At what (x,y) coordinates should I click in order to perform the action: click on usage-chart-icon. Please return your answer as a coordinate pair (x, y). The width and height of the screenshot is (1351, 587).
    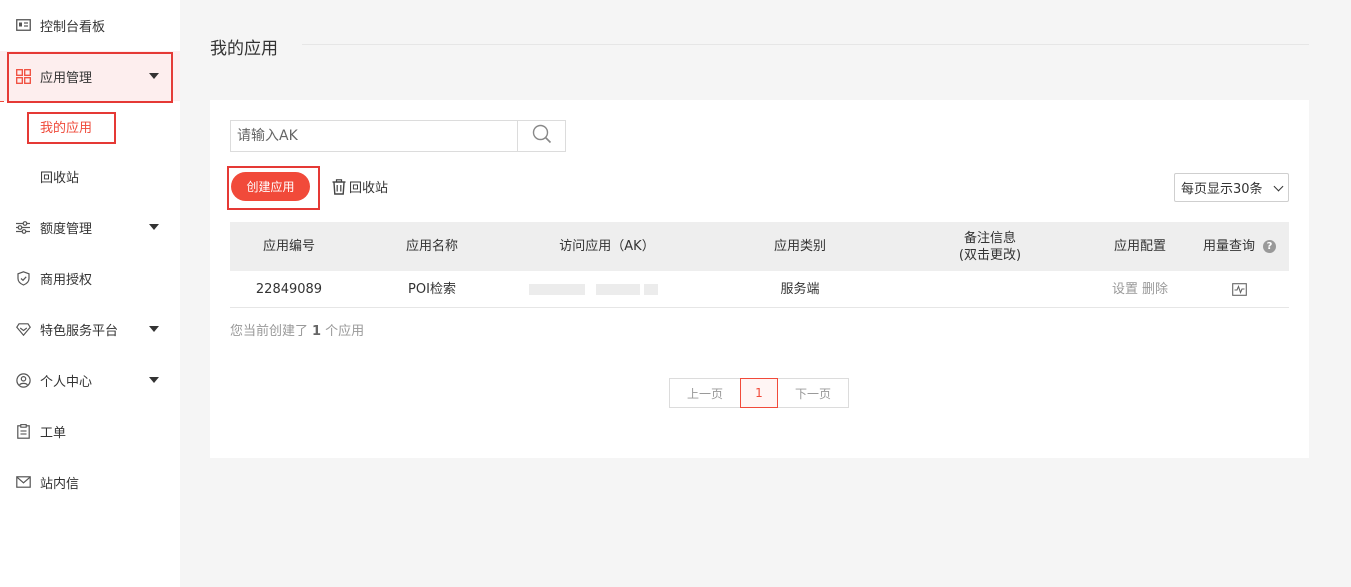
    Looking at the image, I should click on (1239, 289).